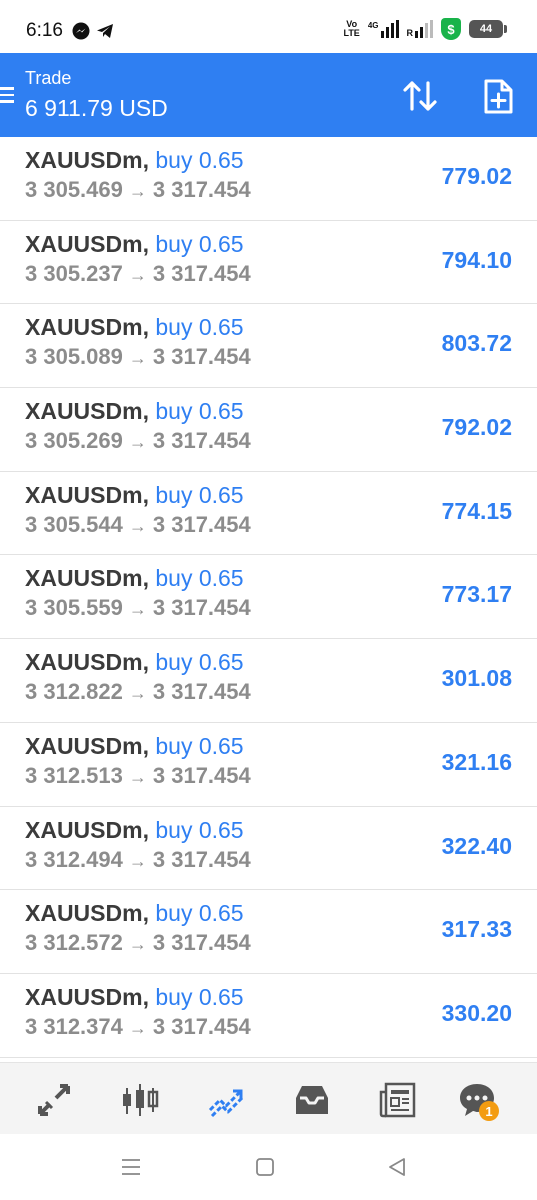 The width and height of the screenshot is (537, 1200). What do you see at coordinates (74, 692) in the screenshot?
I see `open-price: 3 312.822` at bounding box center [74, 692].